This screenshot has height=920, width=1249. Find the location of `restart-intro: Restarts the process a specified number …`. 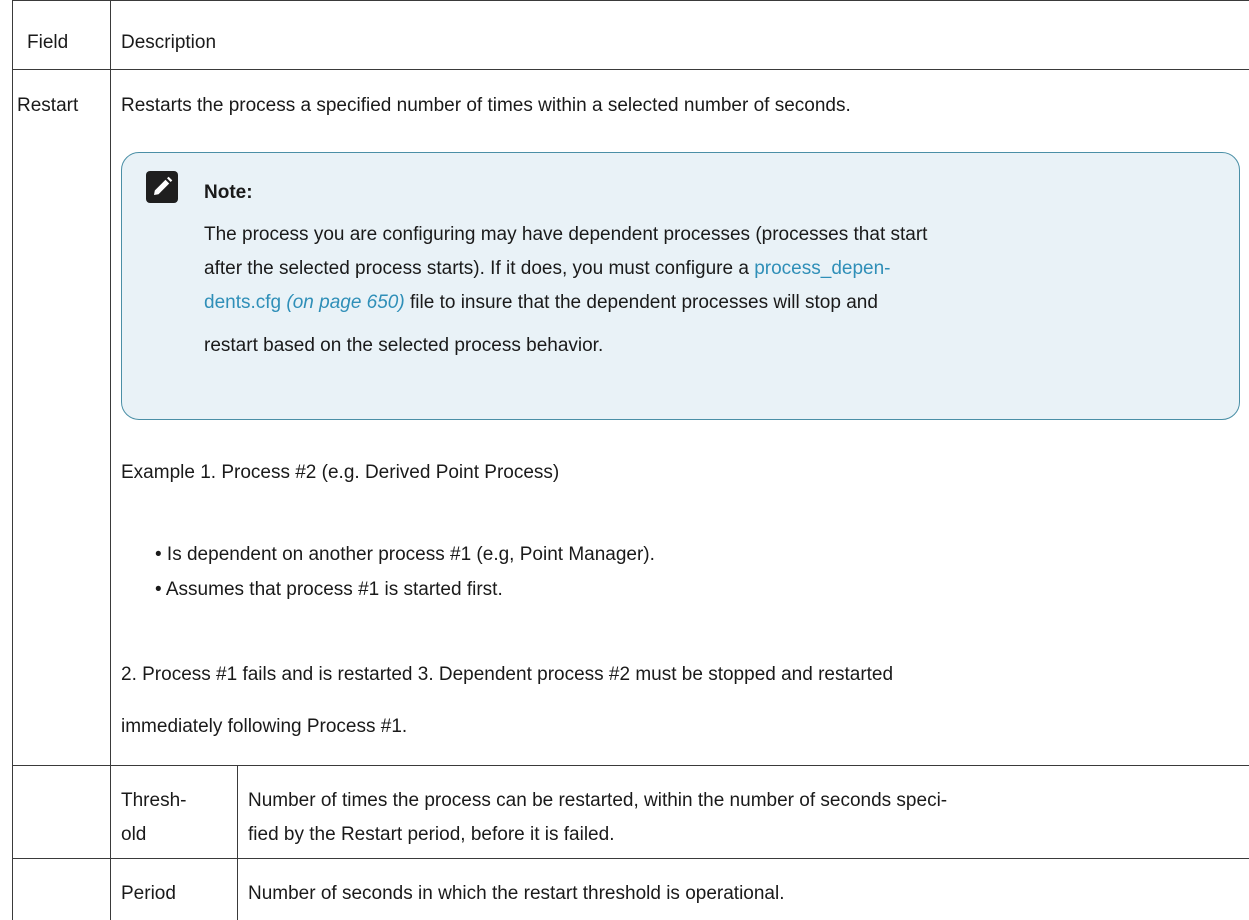

restart-intro: Restarts the process a specified number … is located at coordinates (486, 105).